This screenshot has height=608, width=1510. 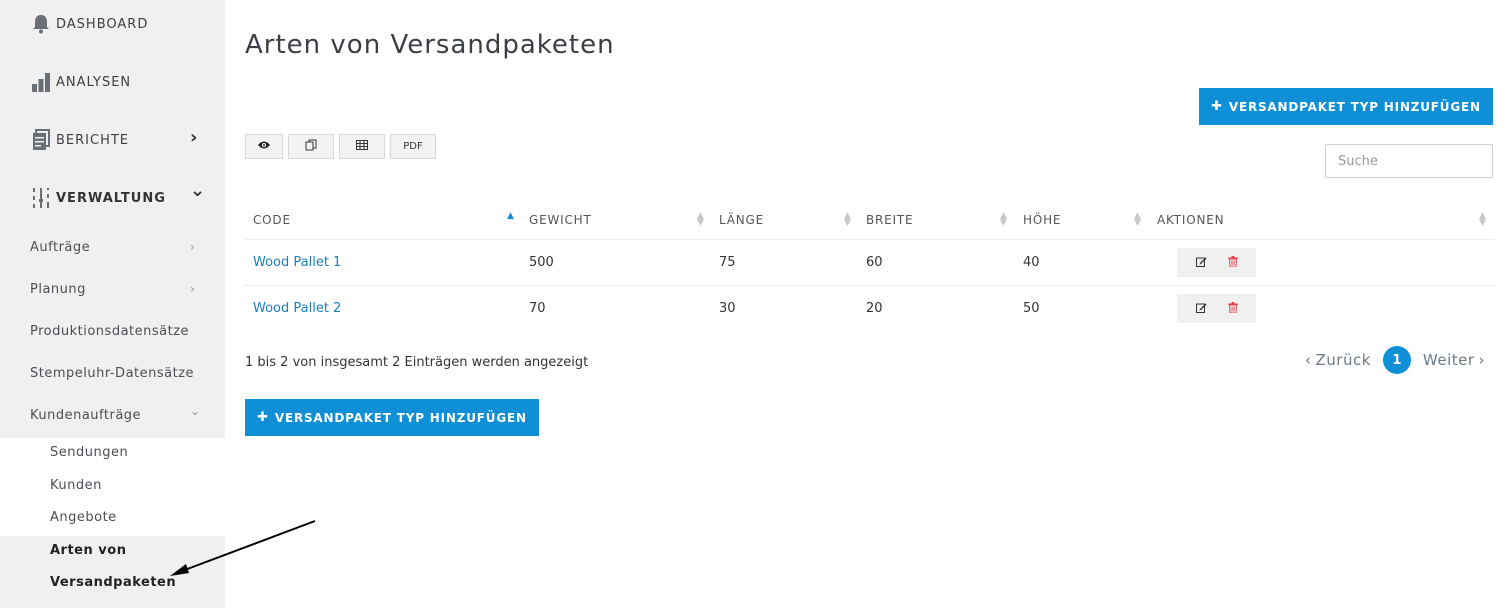 I want to click on sidebar-item-label: Angebote, so click(x=83, y=517).